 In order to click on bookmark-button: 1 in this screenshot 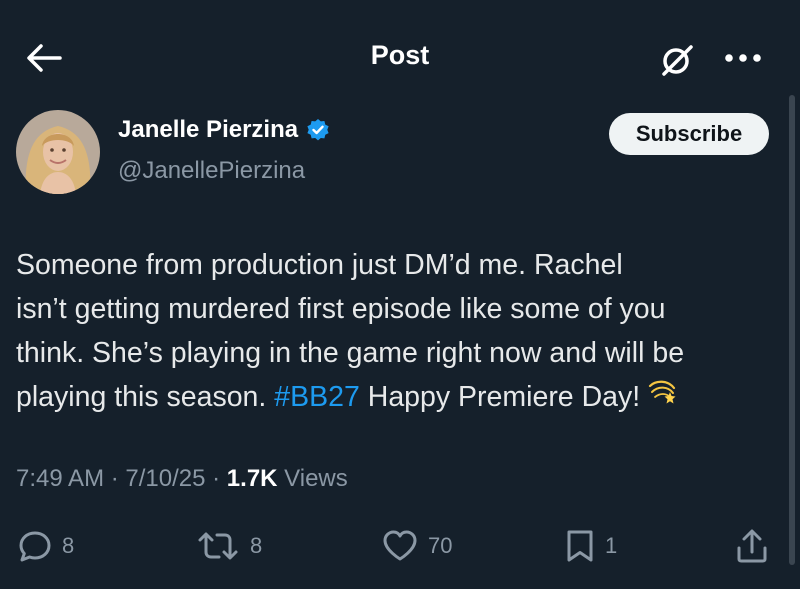, I will do `click(591, 546)`.